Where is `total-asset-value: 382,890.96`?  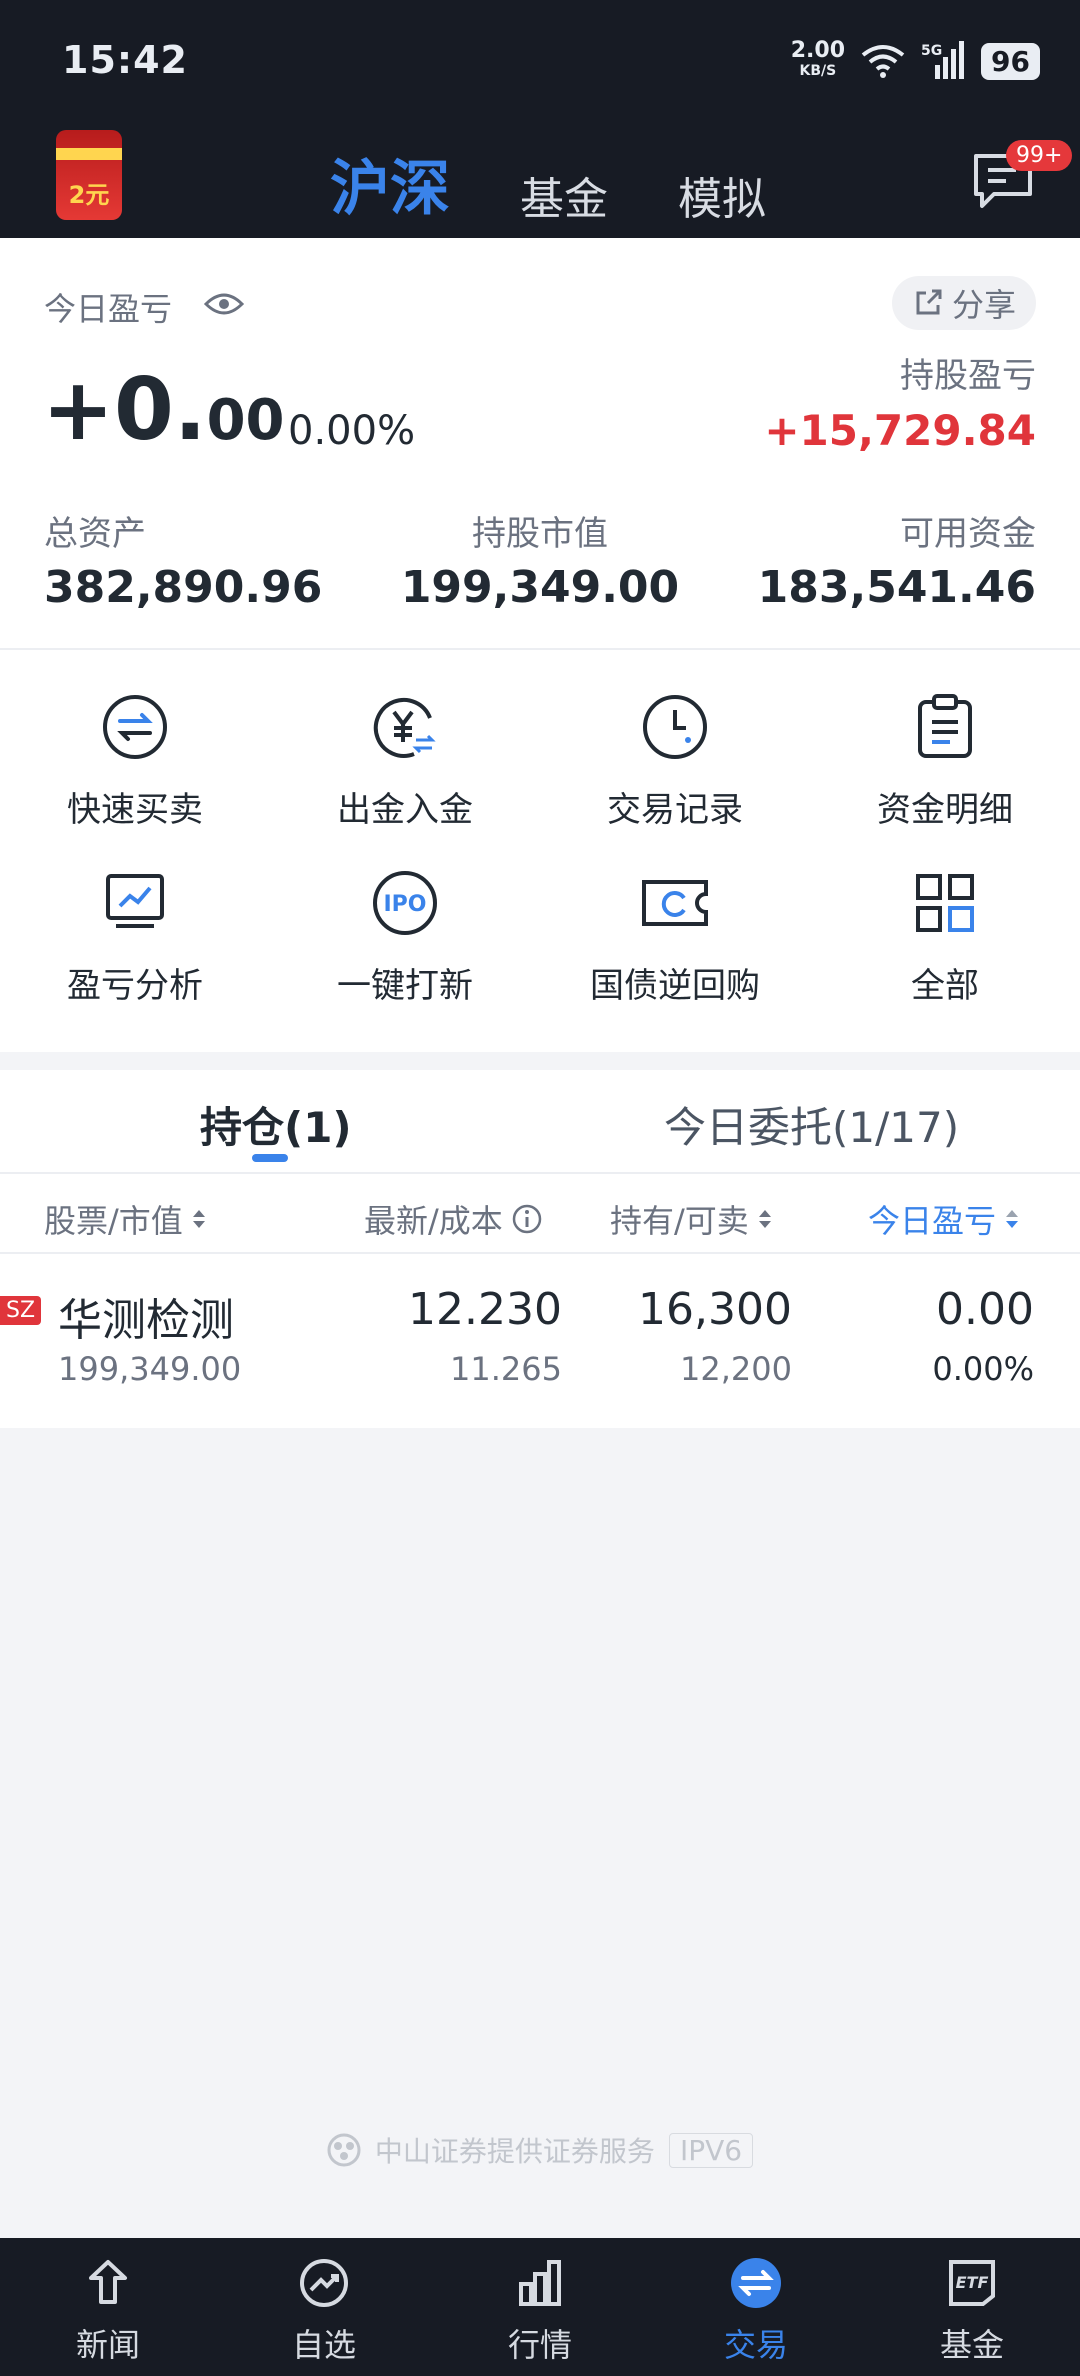
total-asset-value: 382,890.96 is located at coordinates (183, 587).